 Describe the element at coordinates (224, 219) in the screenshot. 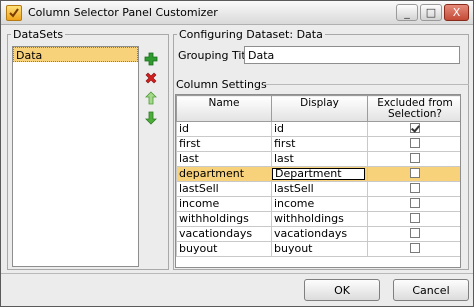

I see `cell-name: withholdings` at that location.